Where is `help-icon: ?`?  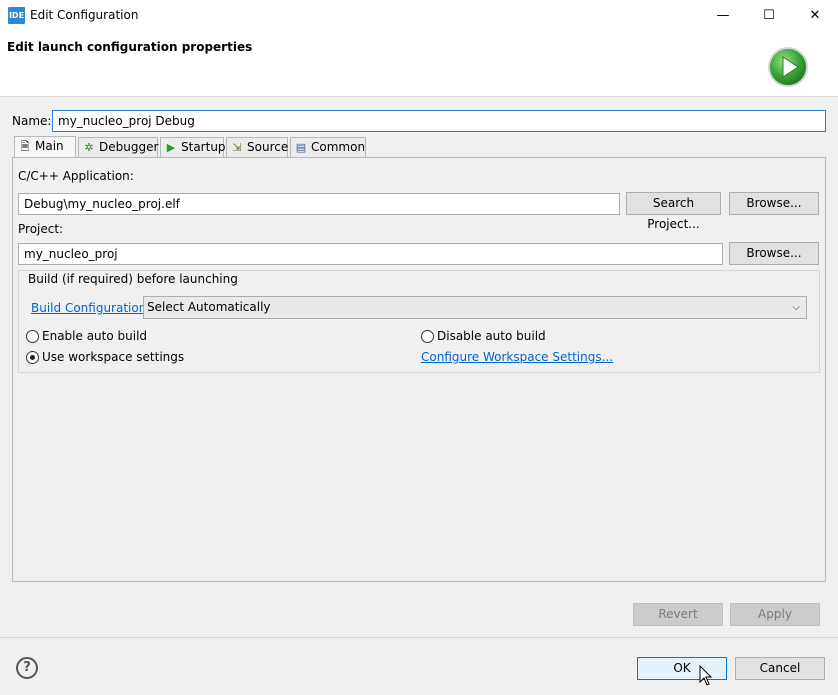
help-icon: ? is located at coordinates (27, 668).